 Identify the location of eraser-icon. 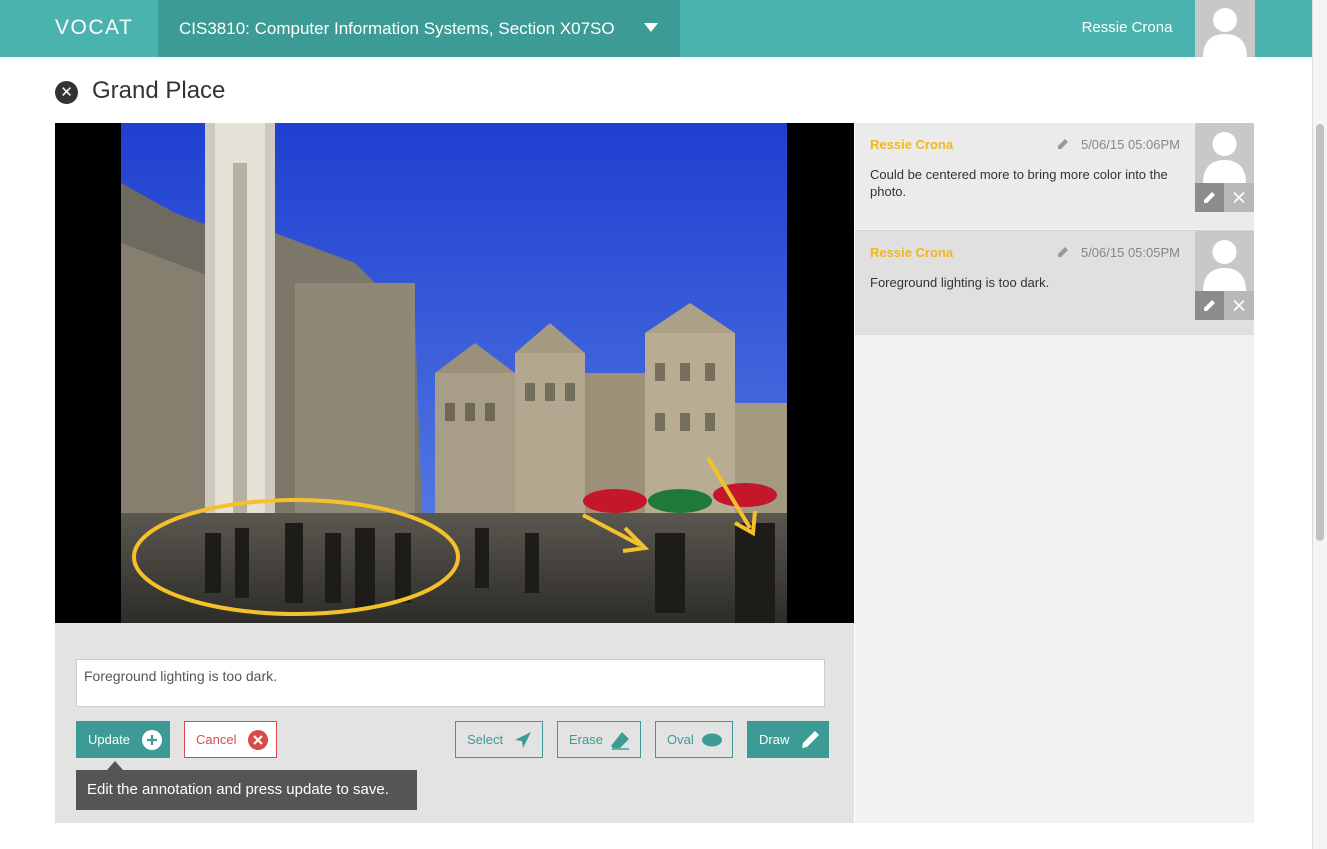
(620, 741).